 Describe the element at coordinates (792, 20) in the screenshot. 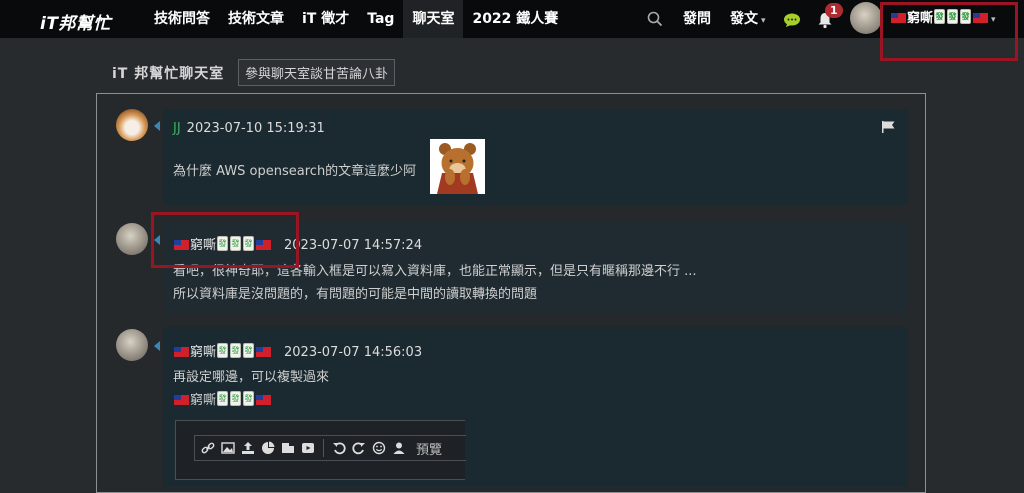

I see `chat-icon` at that location.